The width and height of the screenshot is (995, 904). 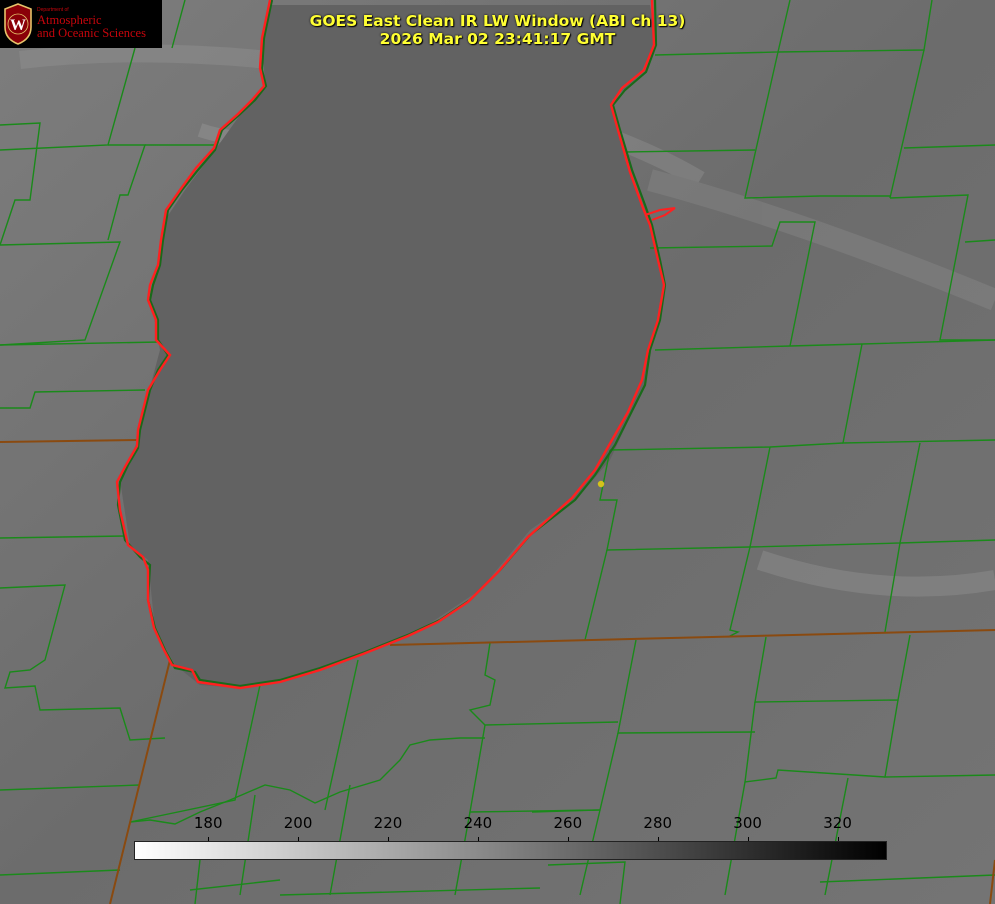 What do you see at coordinates (298, 823) in the screenshot?
I see `colorbar-tick-label: 200` at bounding box center [298, 823].